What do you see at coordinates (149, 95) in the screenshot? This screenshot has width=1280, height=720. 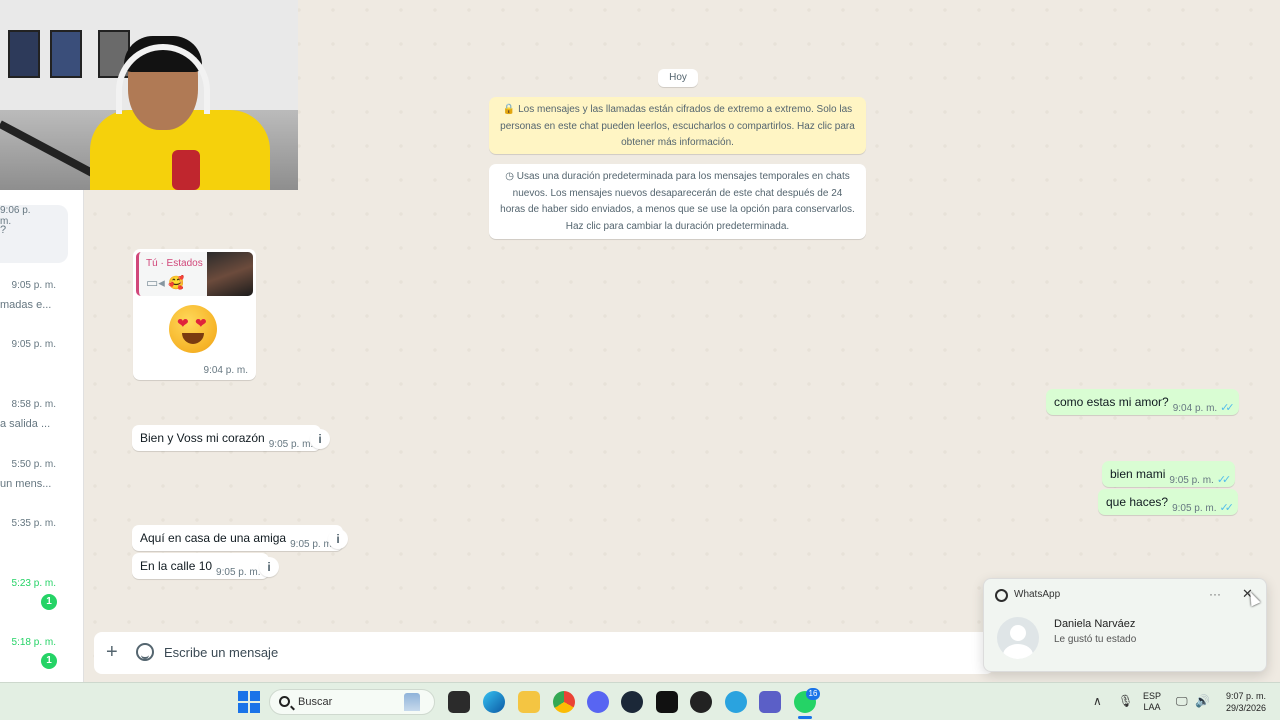 I see `webcam-overlay` at bounding box center [149, 95].